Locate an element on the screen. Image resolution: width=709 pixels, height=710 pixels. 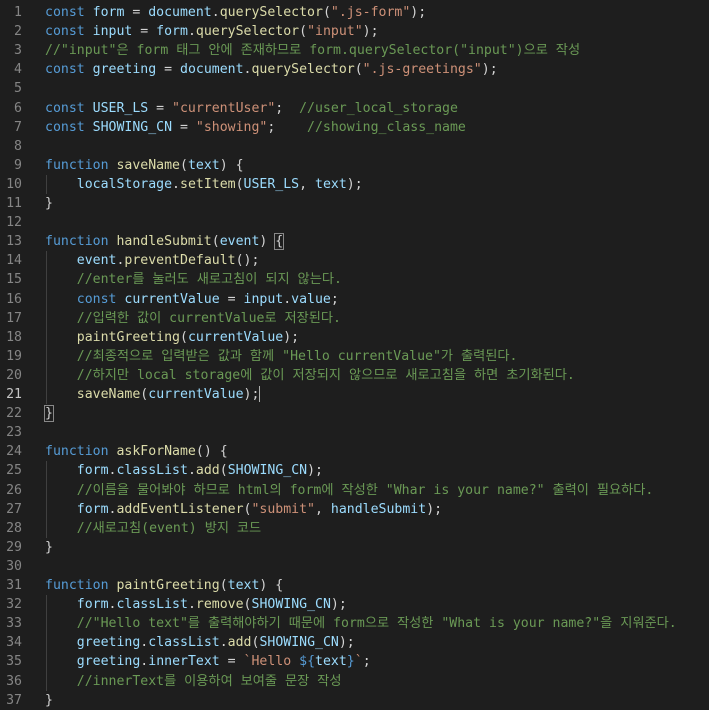
code-text: //새로고침(event) 방지 코드 is located at coordinates (153, 528).